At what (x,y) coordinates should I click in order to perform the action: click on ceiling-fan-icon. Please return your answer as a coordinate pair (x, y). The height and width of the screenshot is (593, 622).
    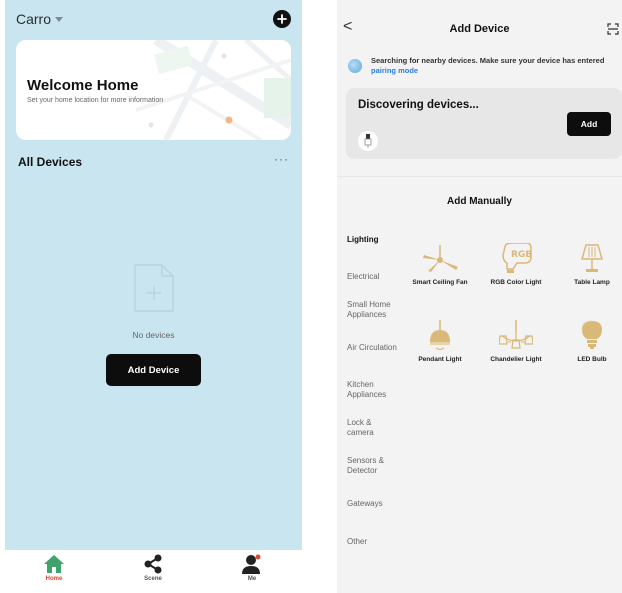
    Looking at the image, I should click on (440, 258).